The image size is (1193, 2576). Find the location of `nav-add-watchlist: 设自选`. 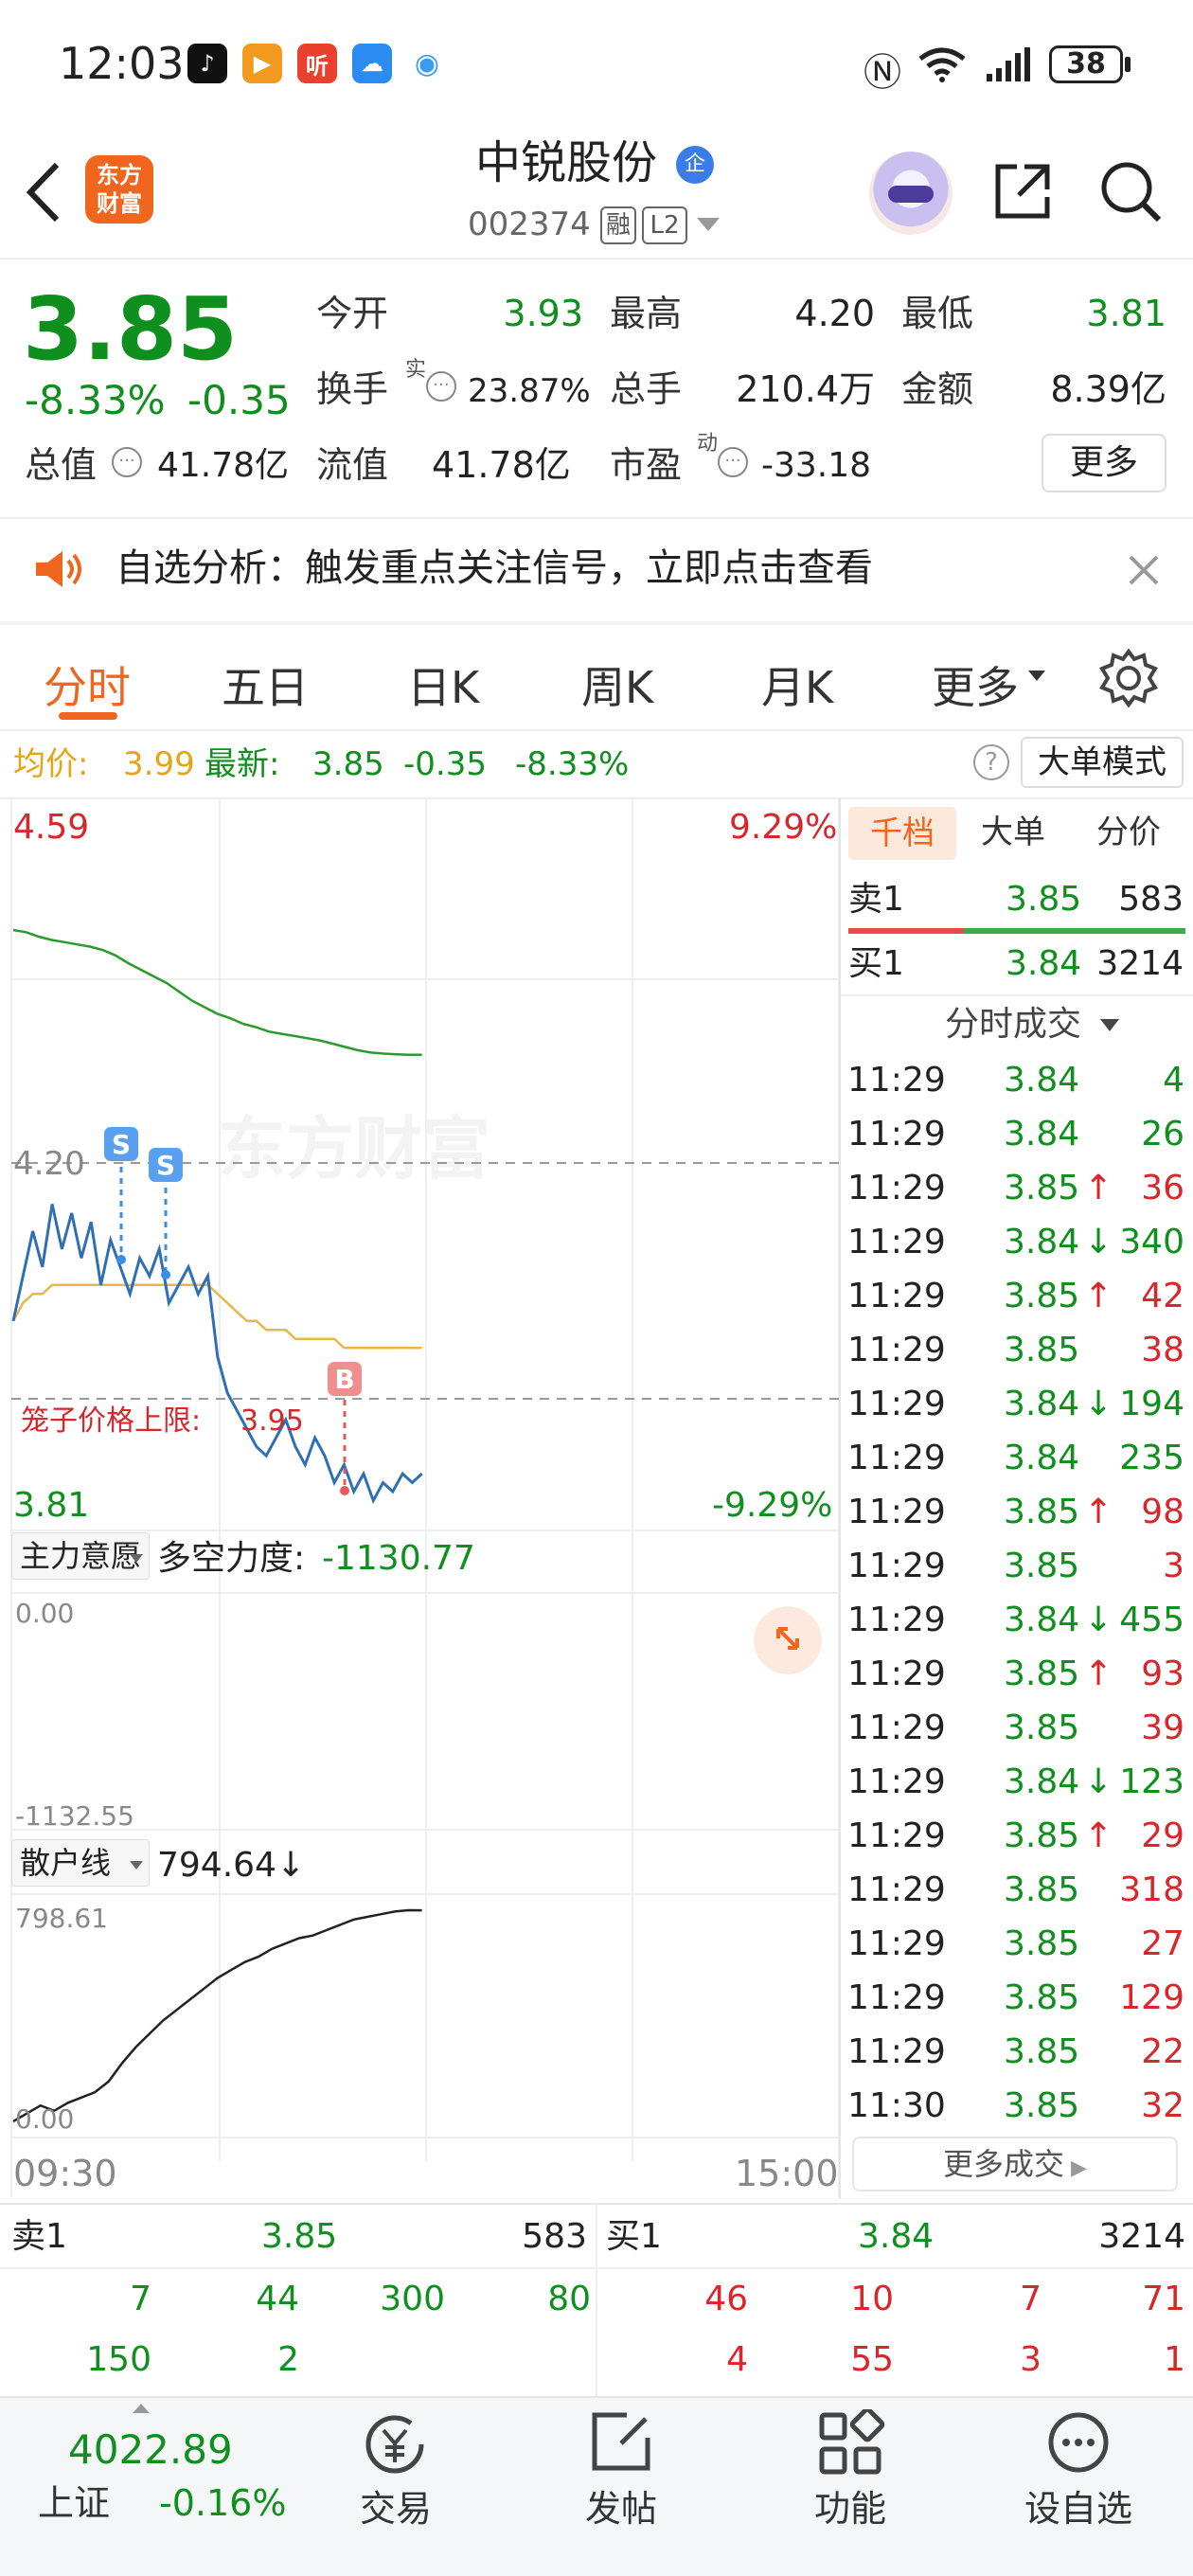

nav-add-watchlist: 设自选 is located at coordinates (1078, 2509).